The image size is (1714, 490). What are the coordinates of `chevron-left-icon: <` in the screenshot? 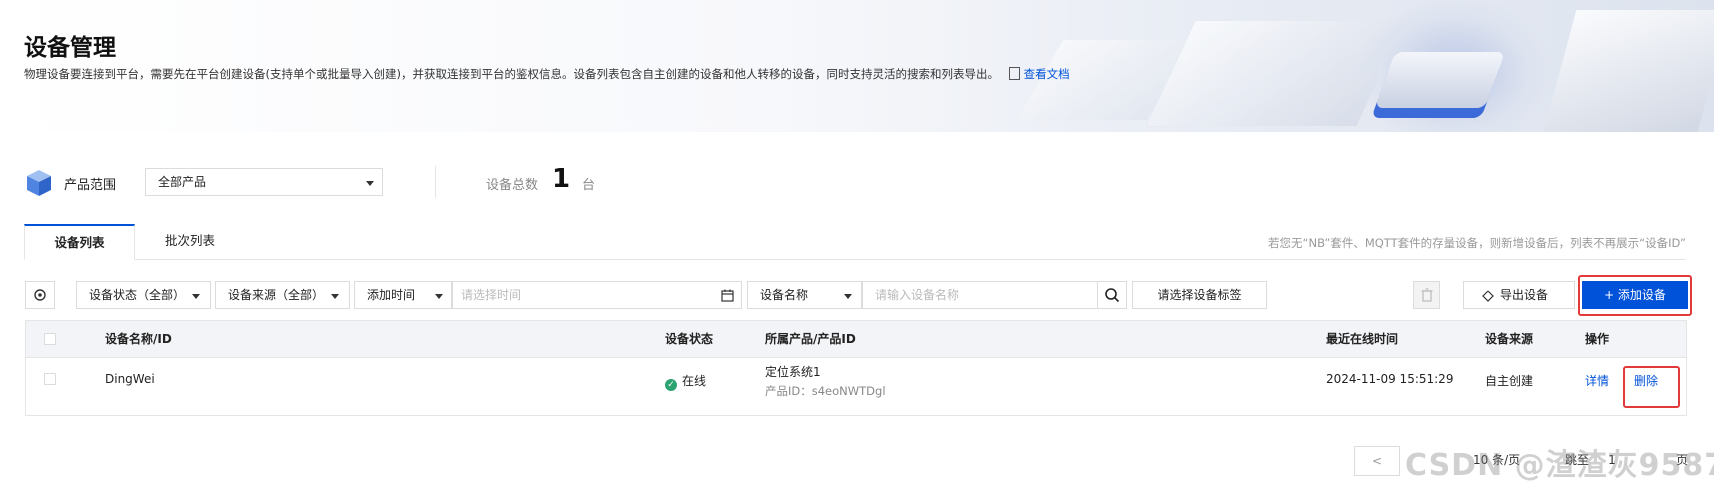 It's located at (1377, 461).